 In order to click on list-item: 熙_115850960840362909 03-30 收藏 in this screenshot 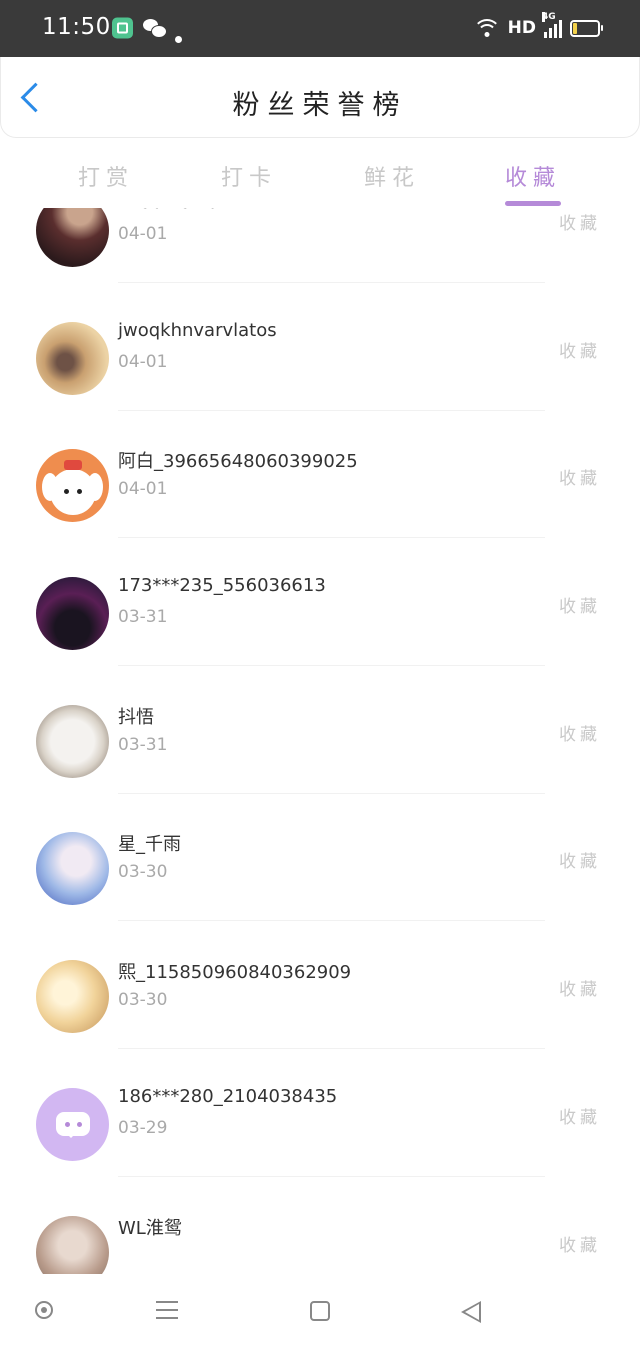, I will do `click(320, 985)`.